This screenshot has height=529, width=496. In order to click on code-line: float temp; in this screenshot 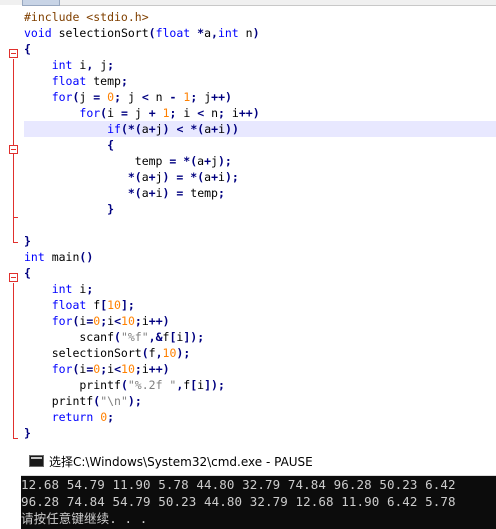, I will do `click(260, 81)`.